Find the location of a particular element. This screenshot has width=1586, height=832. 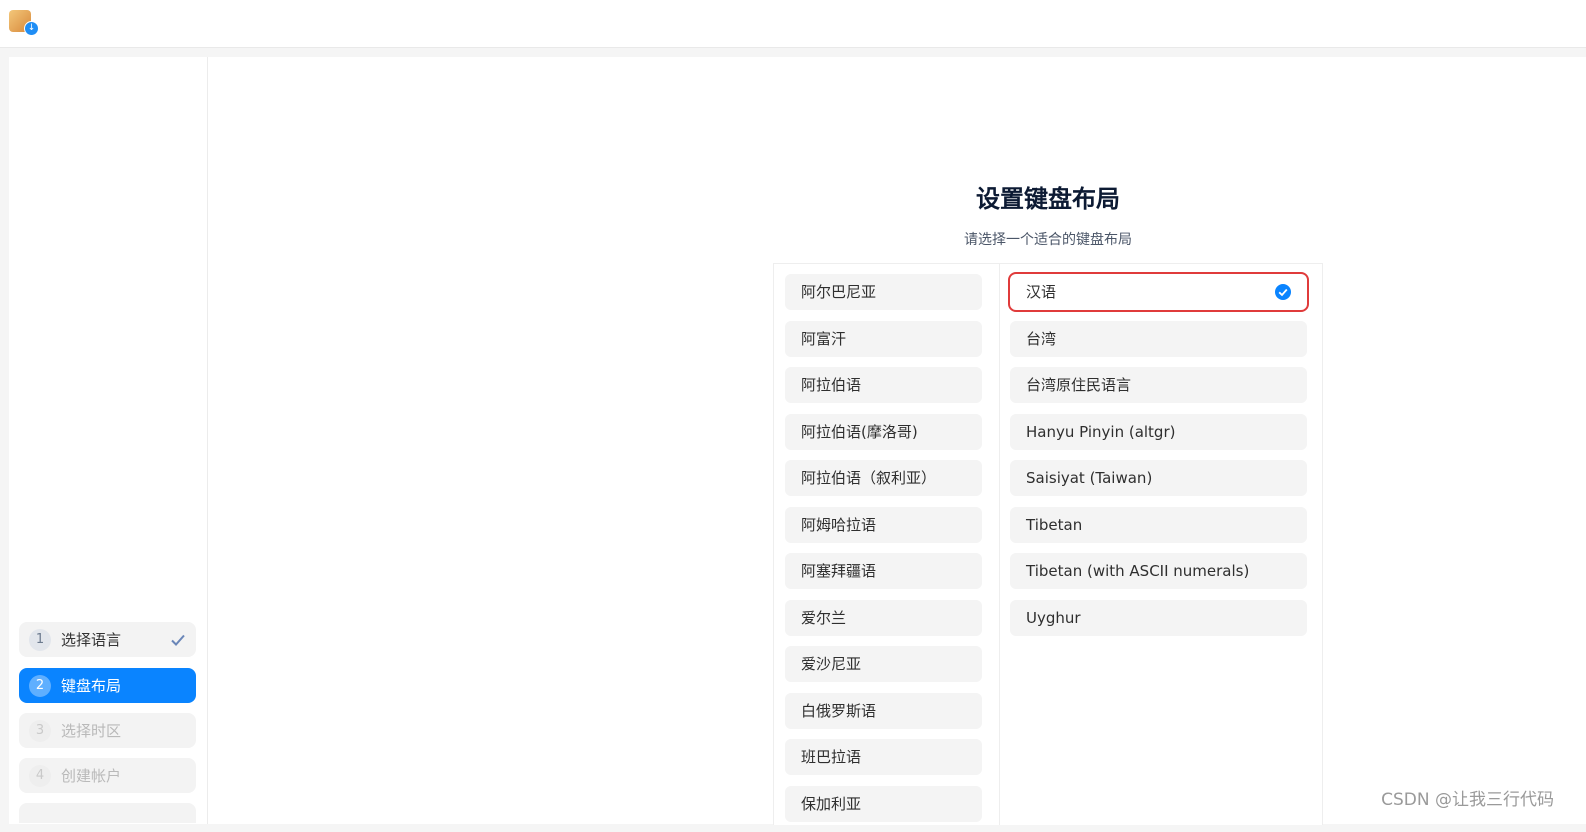

layout-item: 阿富汗 is located at coordinates (883, 338).